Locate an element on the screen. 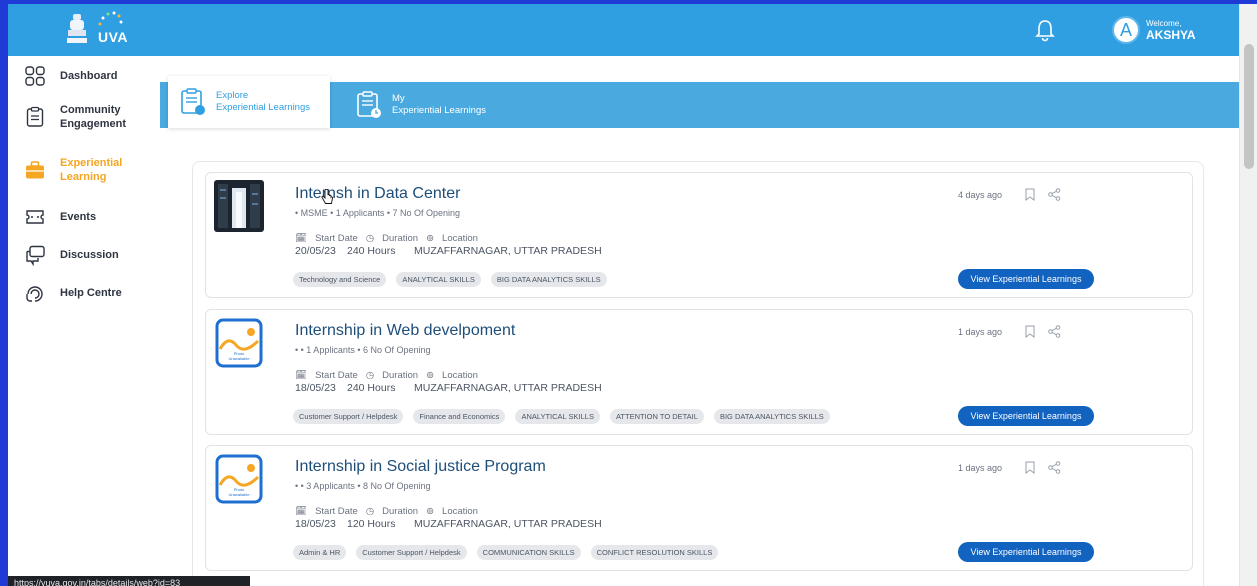  sidebar-item-discussion: Discussion is located at coordinates (71, 255).